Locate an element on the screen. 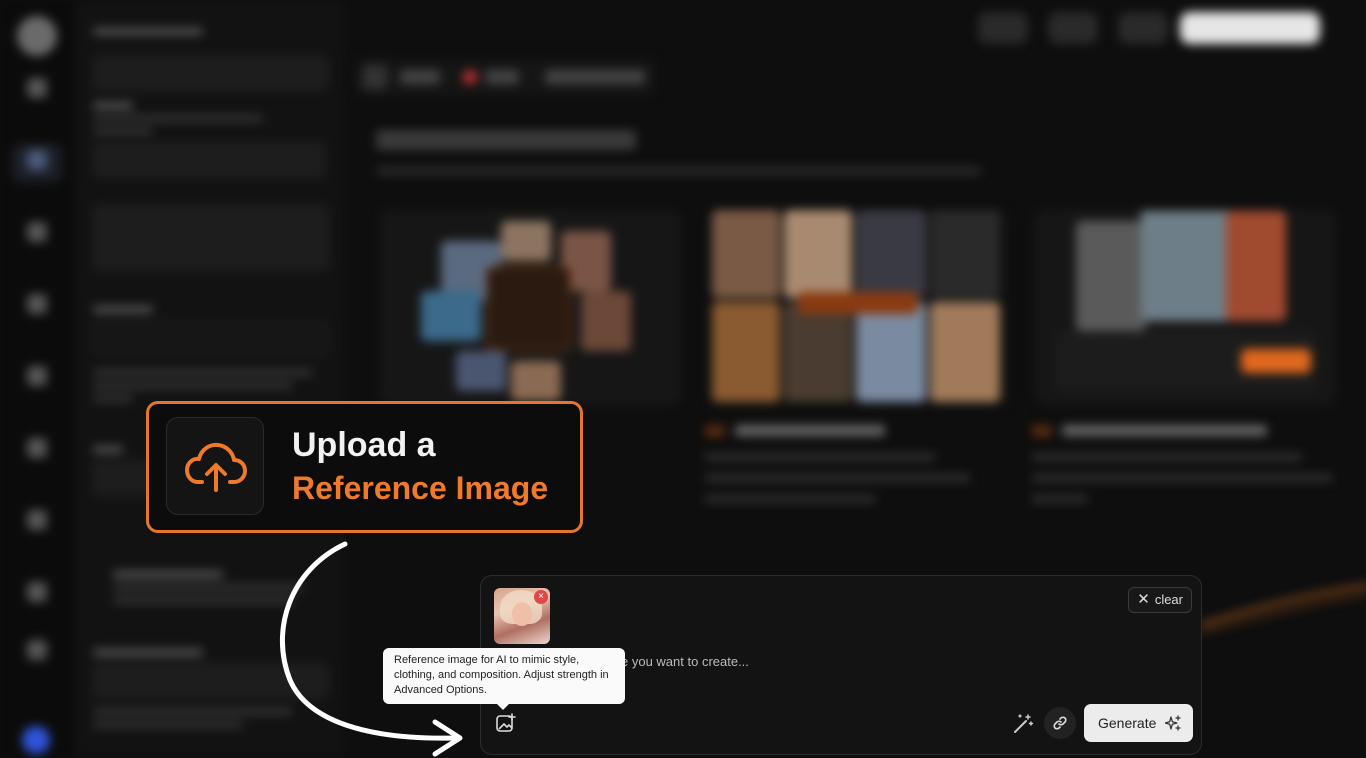 The width and height of the screenshot is (1366, 758). left-nav-rail is located at coordinates (37, 379).